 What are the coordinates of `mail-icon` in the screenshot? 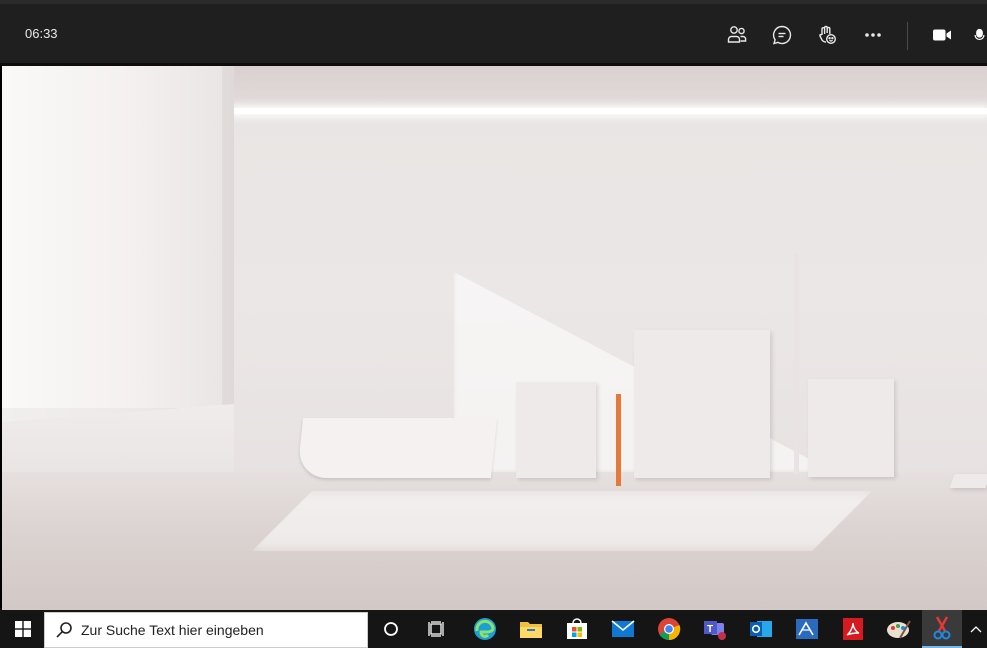 It's located at (623, 628).